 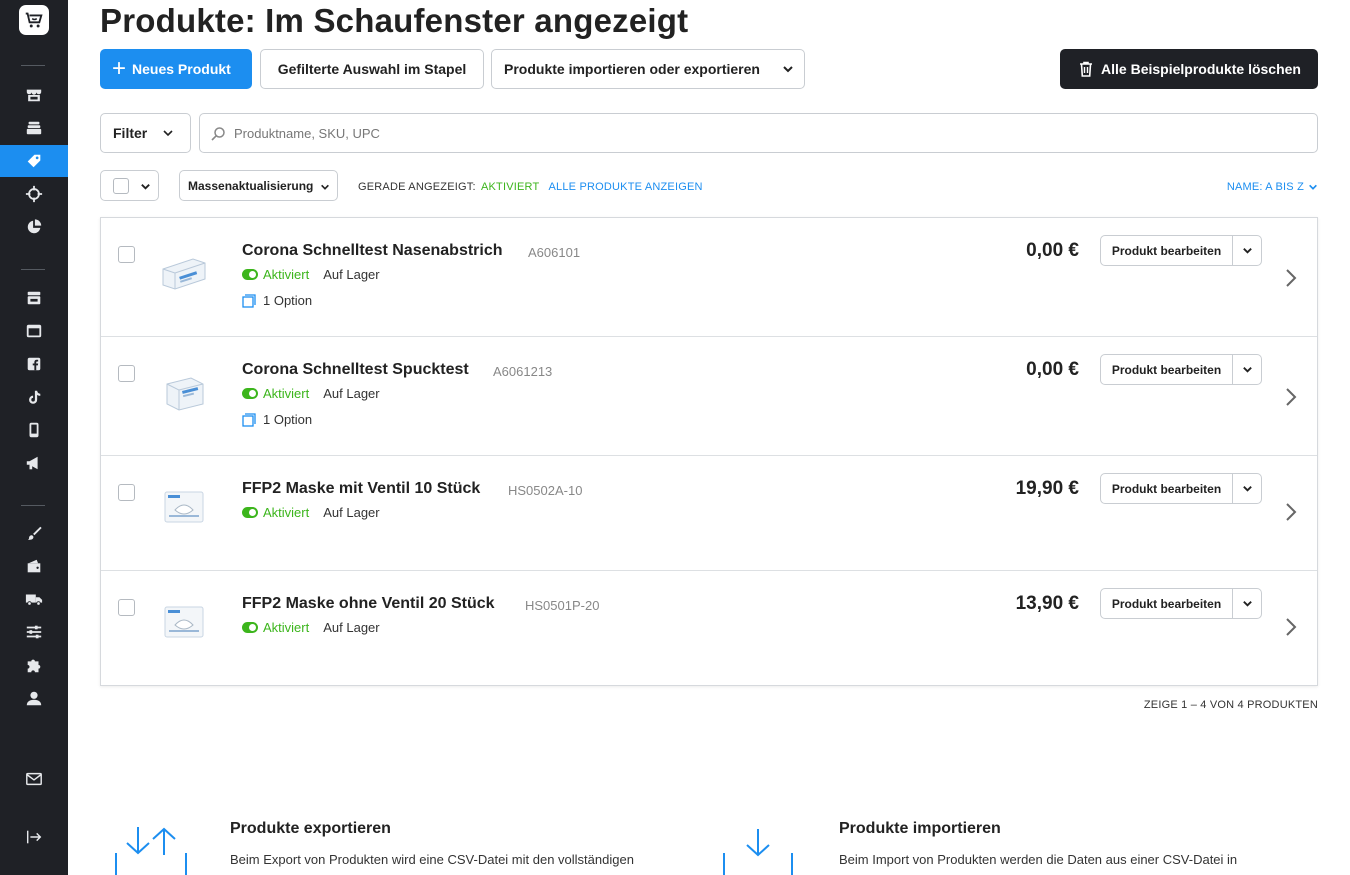 What do you see at coordinates (121, 186) in the screenshot?
I see `select-all-checkbox` at bounding box center [121, 186].